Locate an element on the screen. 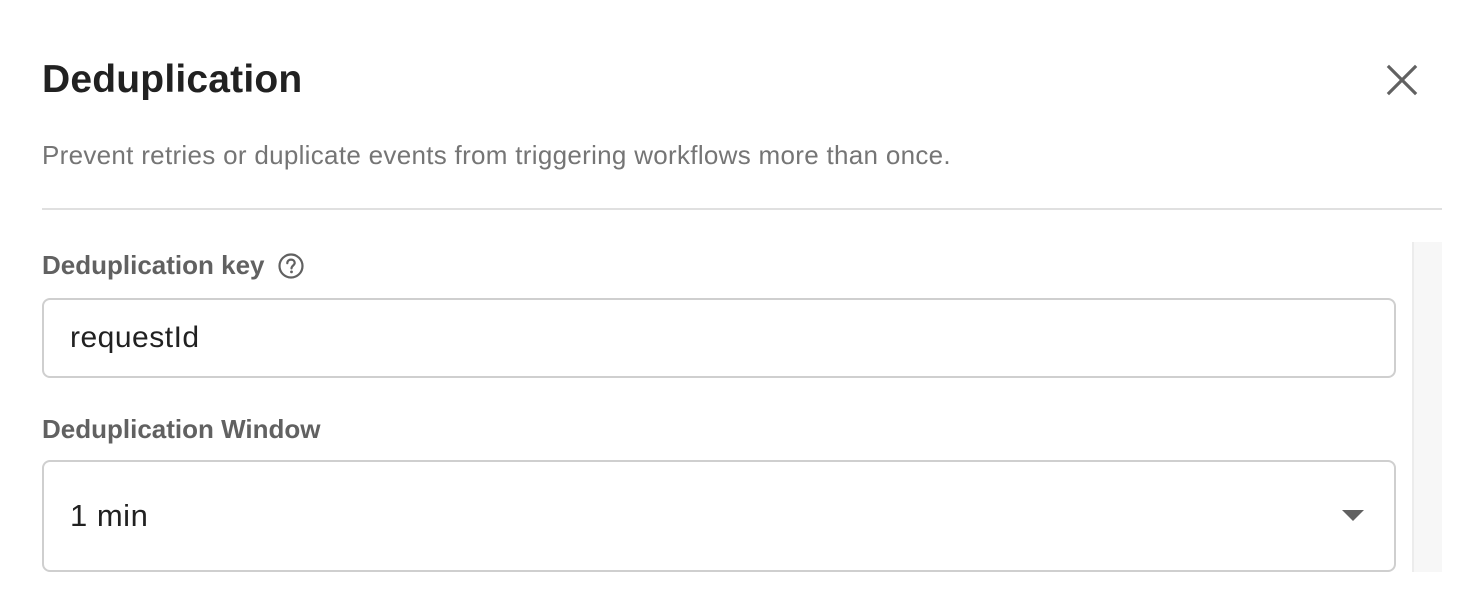 This screenshot has width=1462, height=610. help-circle-icon is located at coordinates (291, 266).